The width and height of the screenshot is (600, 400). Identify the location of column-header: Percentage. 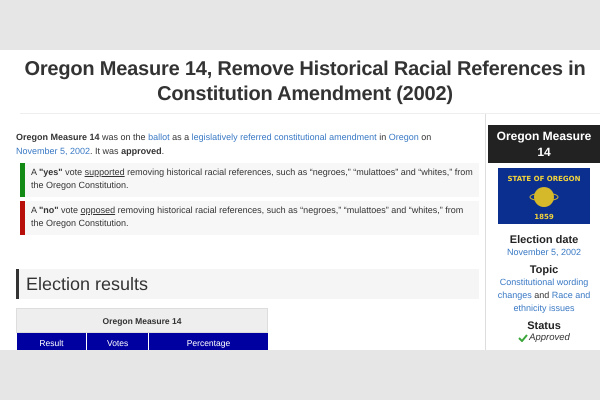
(208, 341).